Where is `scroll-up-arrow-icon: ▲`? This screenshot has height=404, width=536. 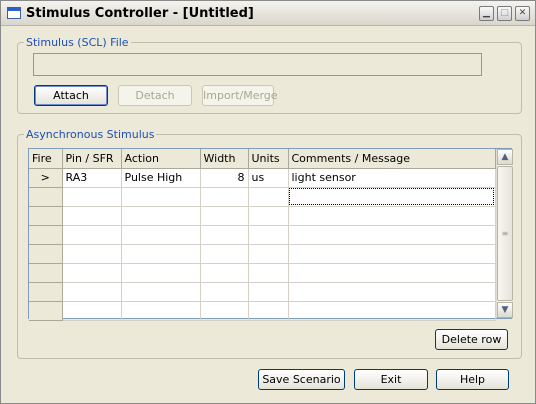 scroll-up-arrow-icon: ▲ is located at coordinates (505, 157).